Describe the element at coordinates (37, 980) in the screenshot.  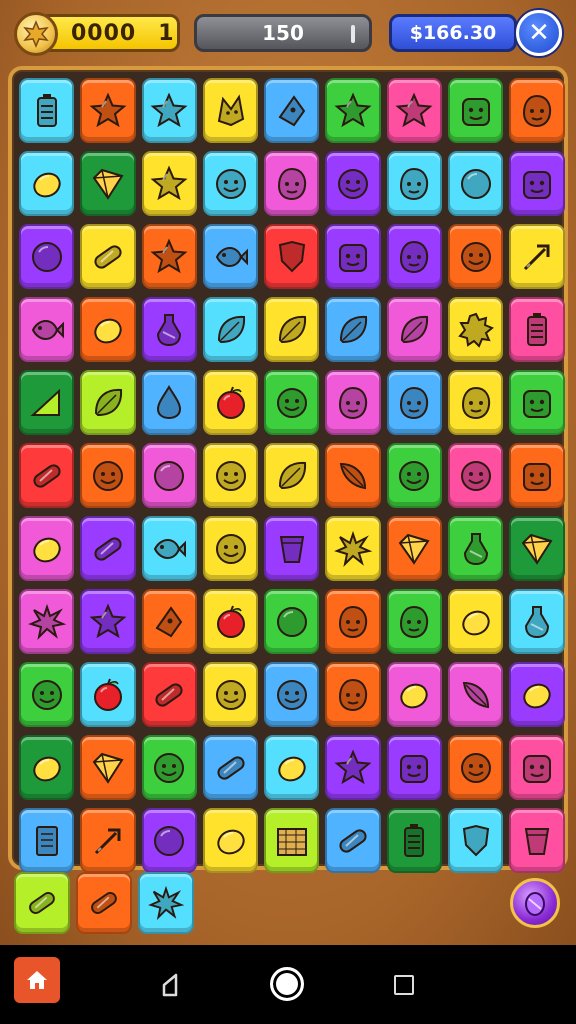
I see `home-button` at that location.